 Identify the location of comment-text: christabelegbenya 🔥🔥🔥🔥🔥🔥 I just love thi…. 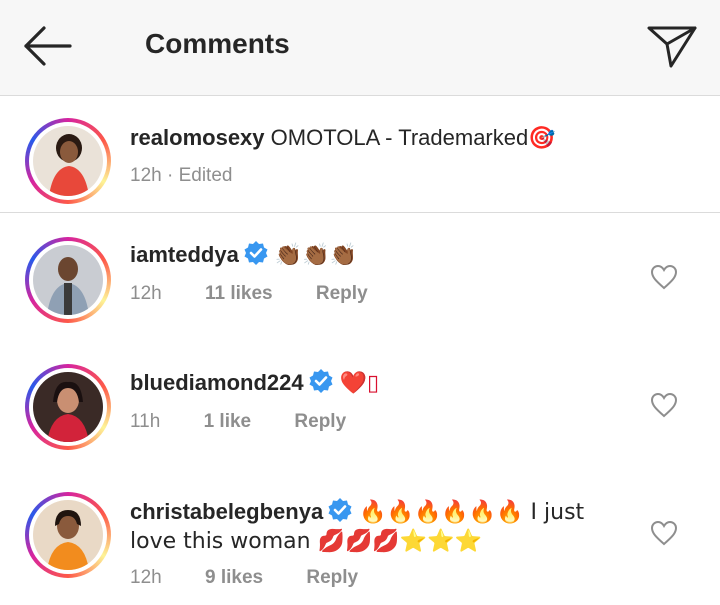
(357, 526).